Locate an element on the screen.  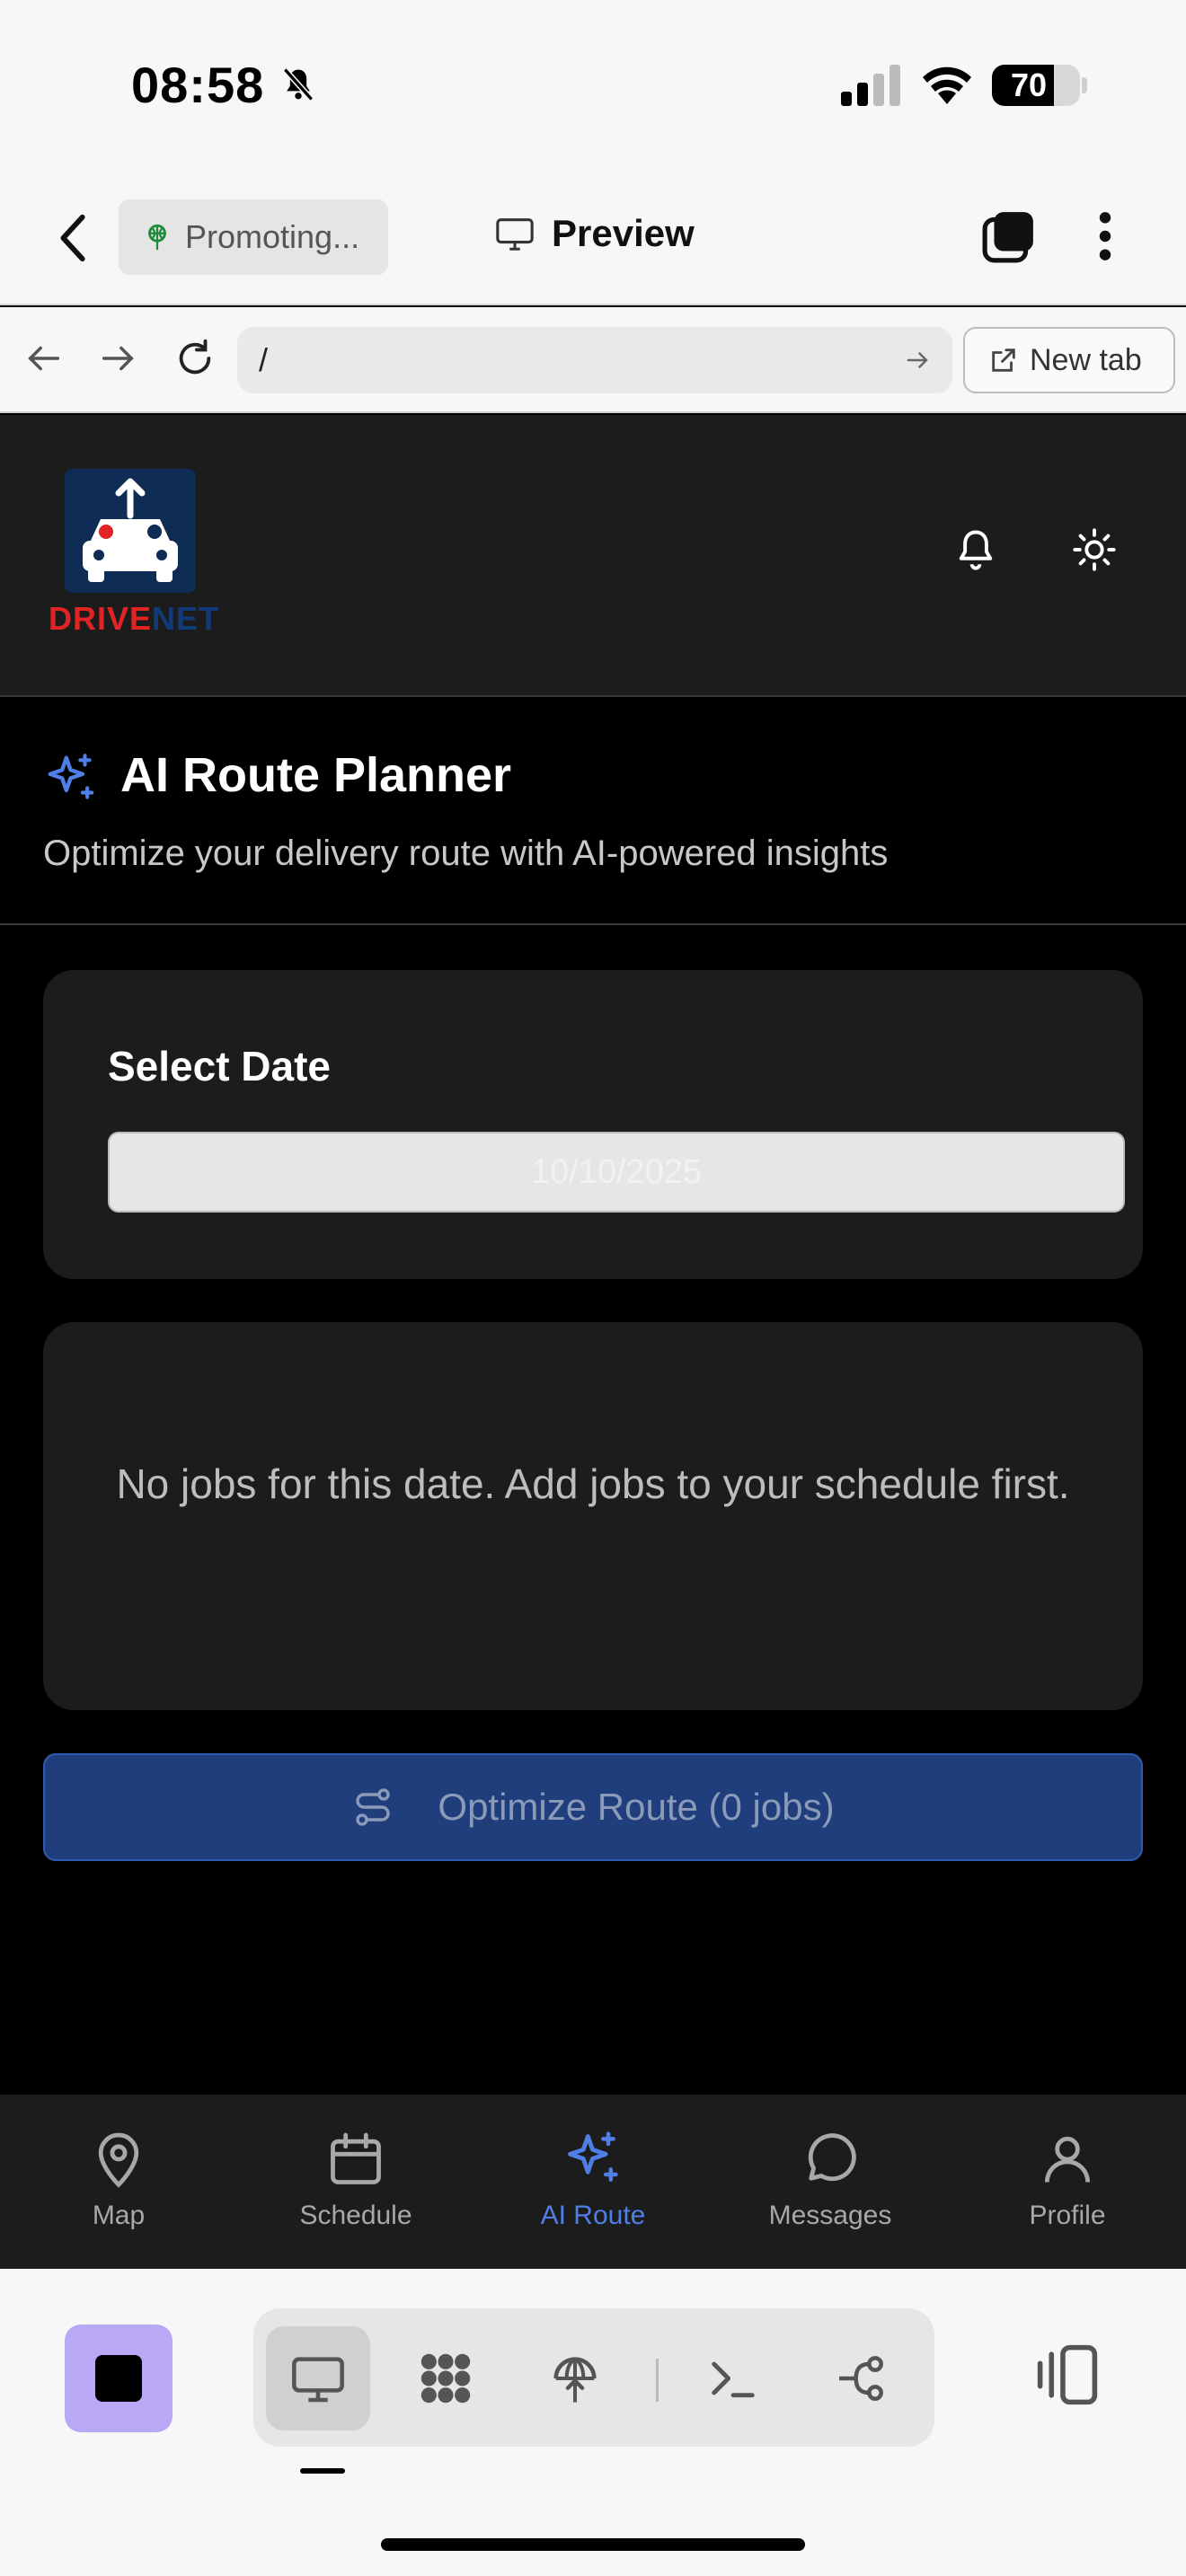
deploy-tool-button is located at coordinates (575, 2378).